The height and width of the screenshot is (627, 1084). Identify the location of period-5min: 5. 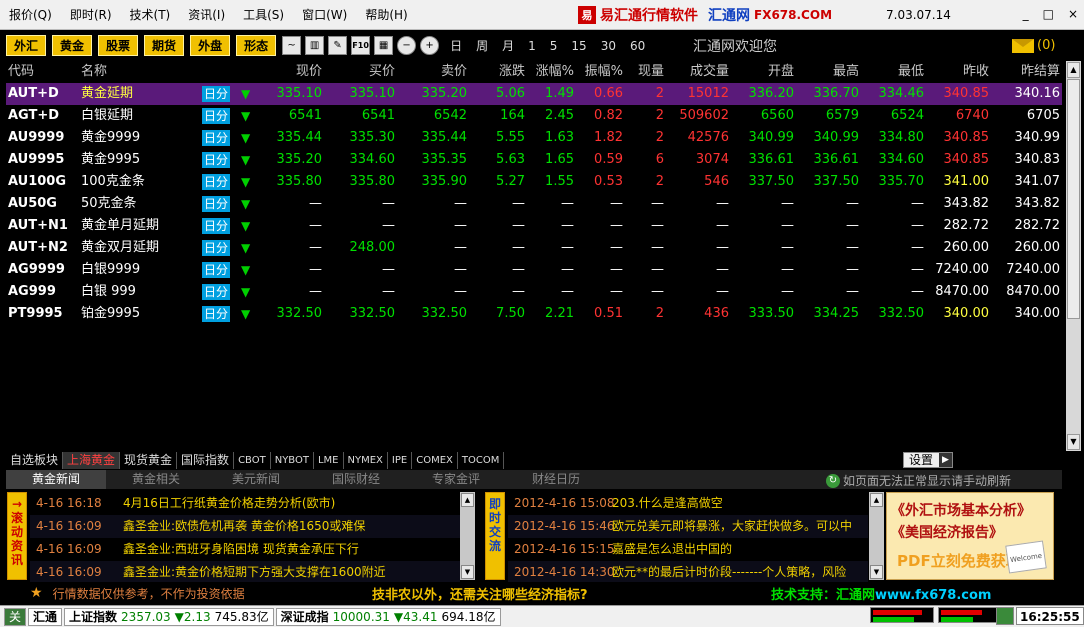
(554, 46).